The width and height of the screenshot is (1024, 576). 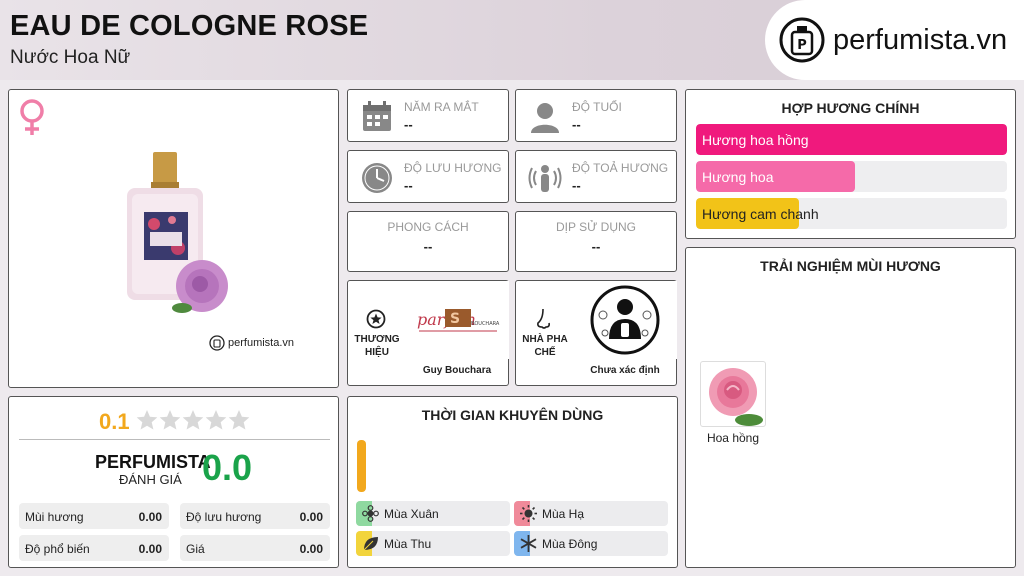 What do you see at coordinates (563, 514) in the screenshot?
I see `season-label: Mùa Hạ` at bounding box center [563, 514].